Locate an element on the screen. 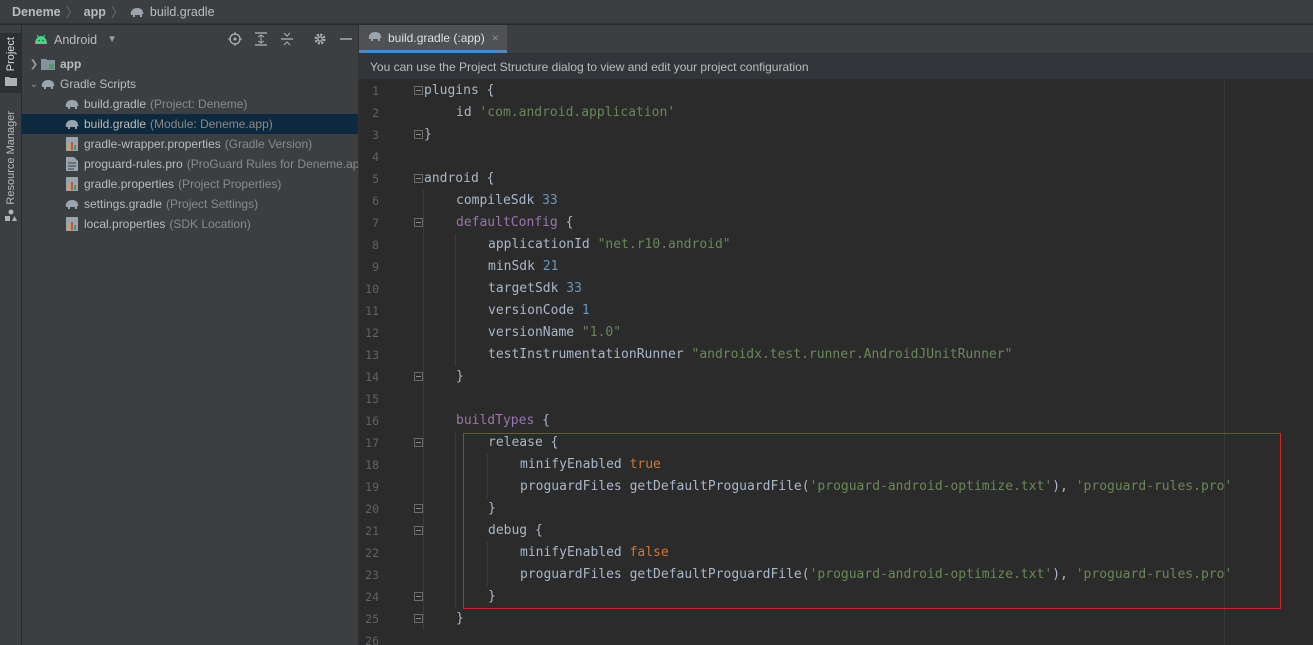  folder-icon is located at coordinates (10, 82).